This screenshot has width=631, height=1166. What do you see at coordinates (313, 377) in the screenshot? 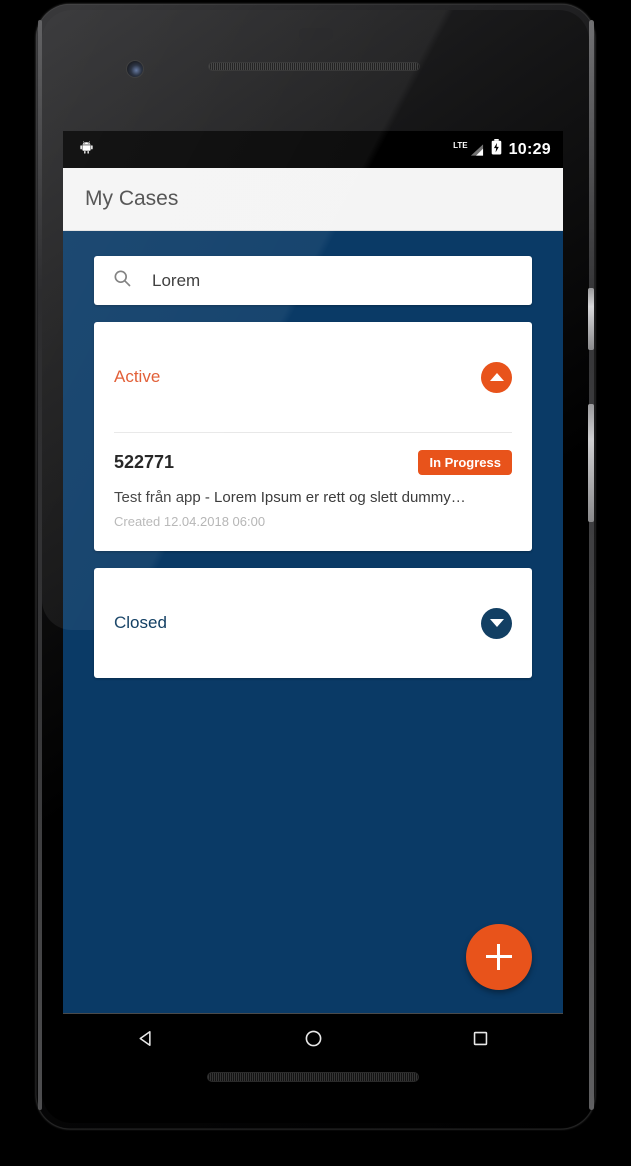
I see `active-section-header: Active` at bounding box center [313, 377].